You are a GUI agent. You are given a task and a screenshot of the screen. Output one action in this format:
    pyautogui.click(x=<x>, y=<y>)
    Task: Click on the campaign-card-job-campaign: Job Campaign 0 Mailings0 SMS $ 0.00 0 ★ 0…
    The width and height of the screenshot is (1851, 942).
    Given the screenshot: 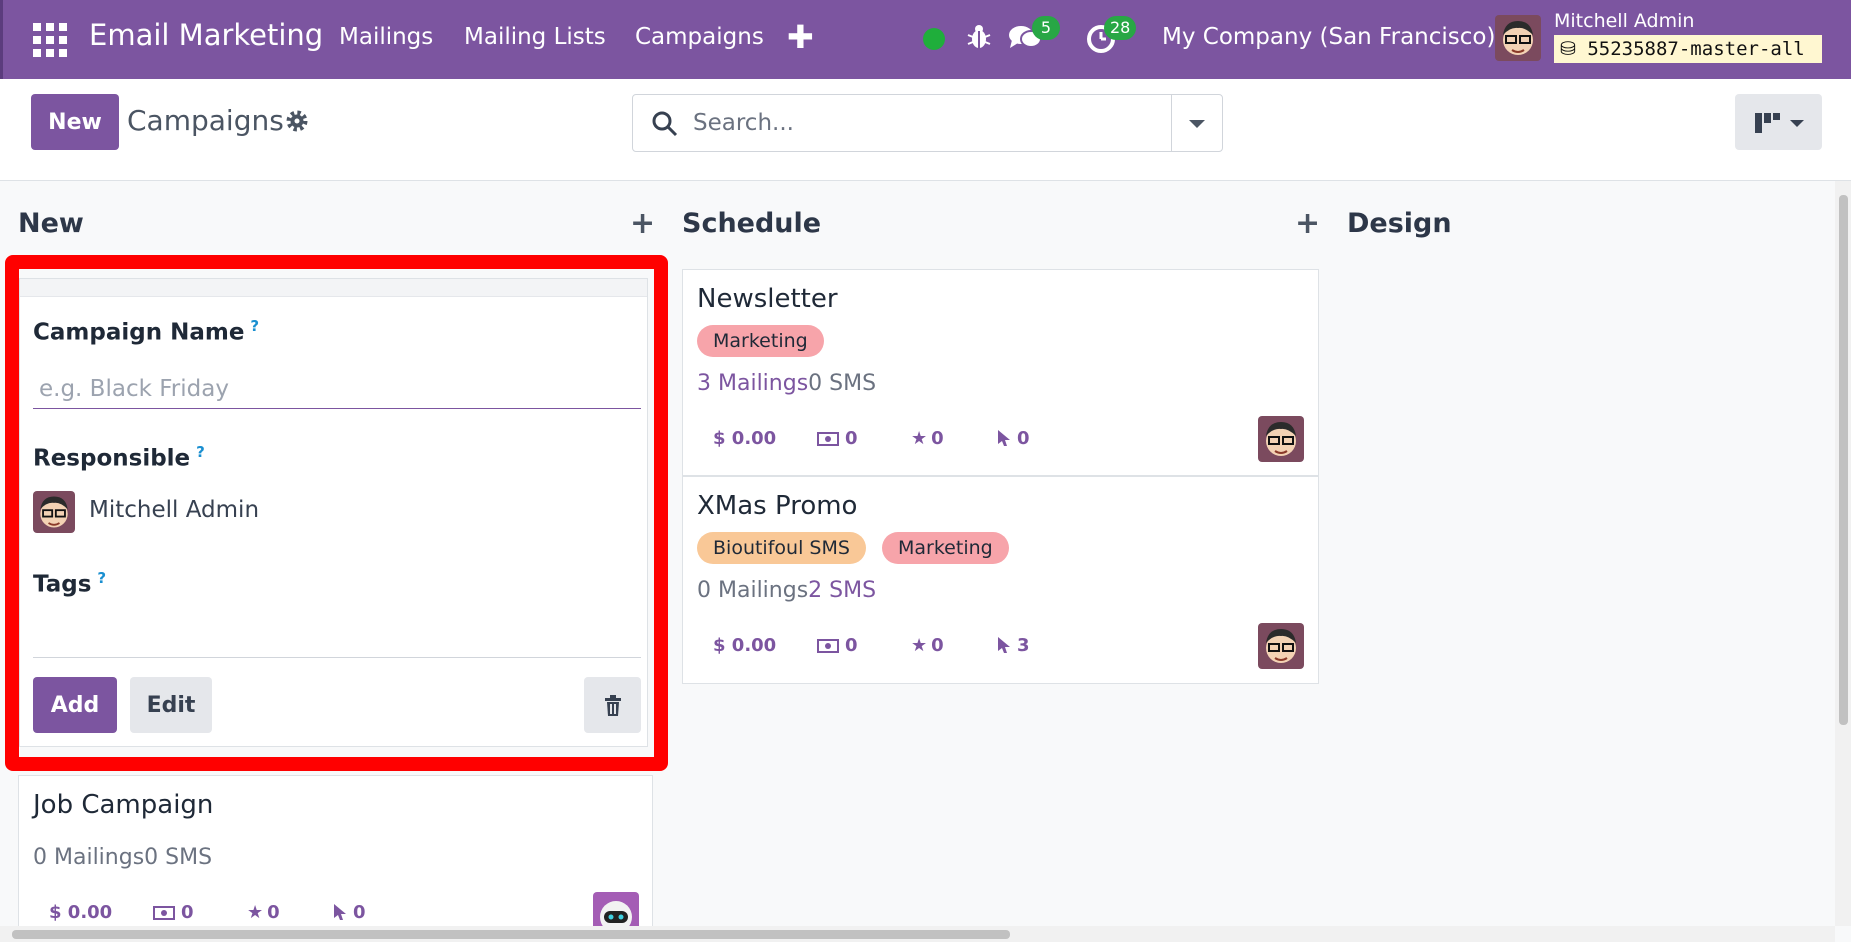 What is the action you would take?
    pyautogui.click(x=335, y=855)
    